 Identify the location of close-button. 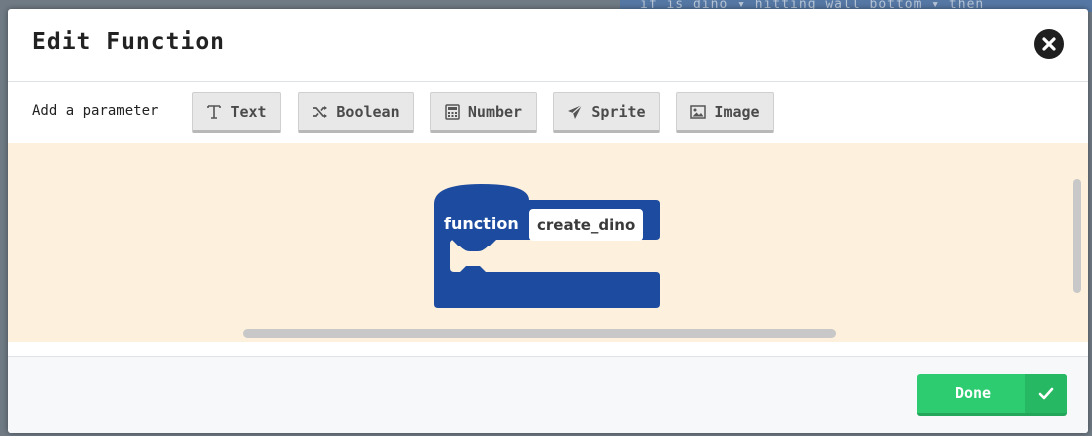
(1049, 44).